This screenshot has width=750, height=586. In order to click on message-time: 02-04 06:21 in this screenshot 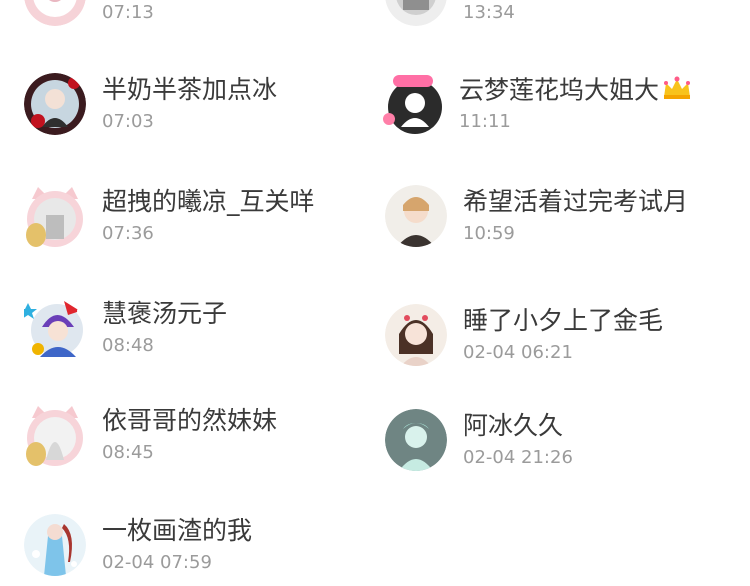, I will do `click(518, 352)`.